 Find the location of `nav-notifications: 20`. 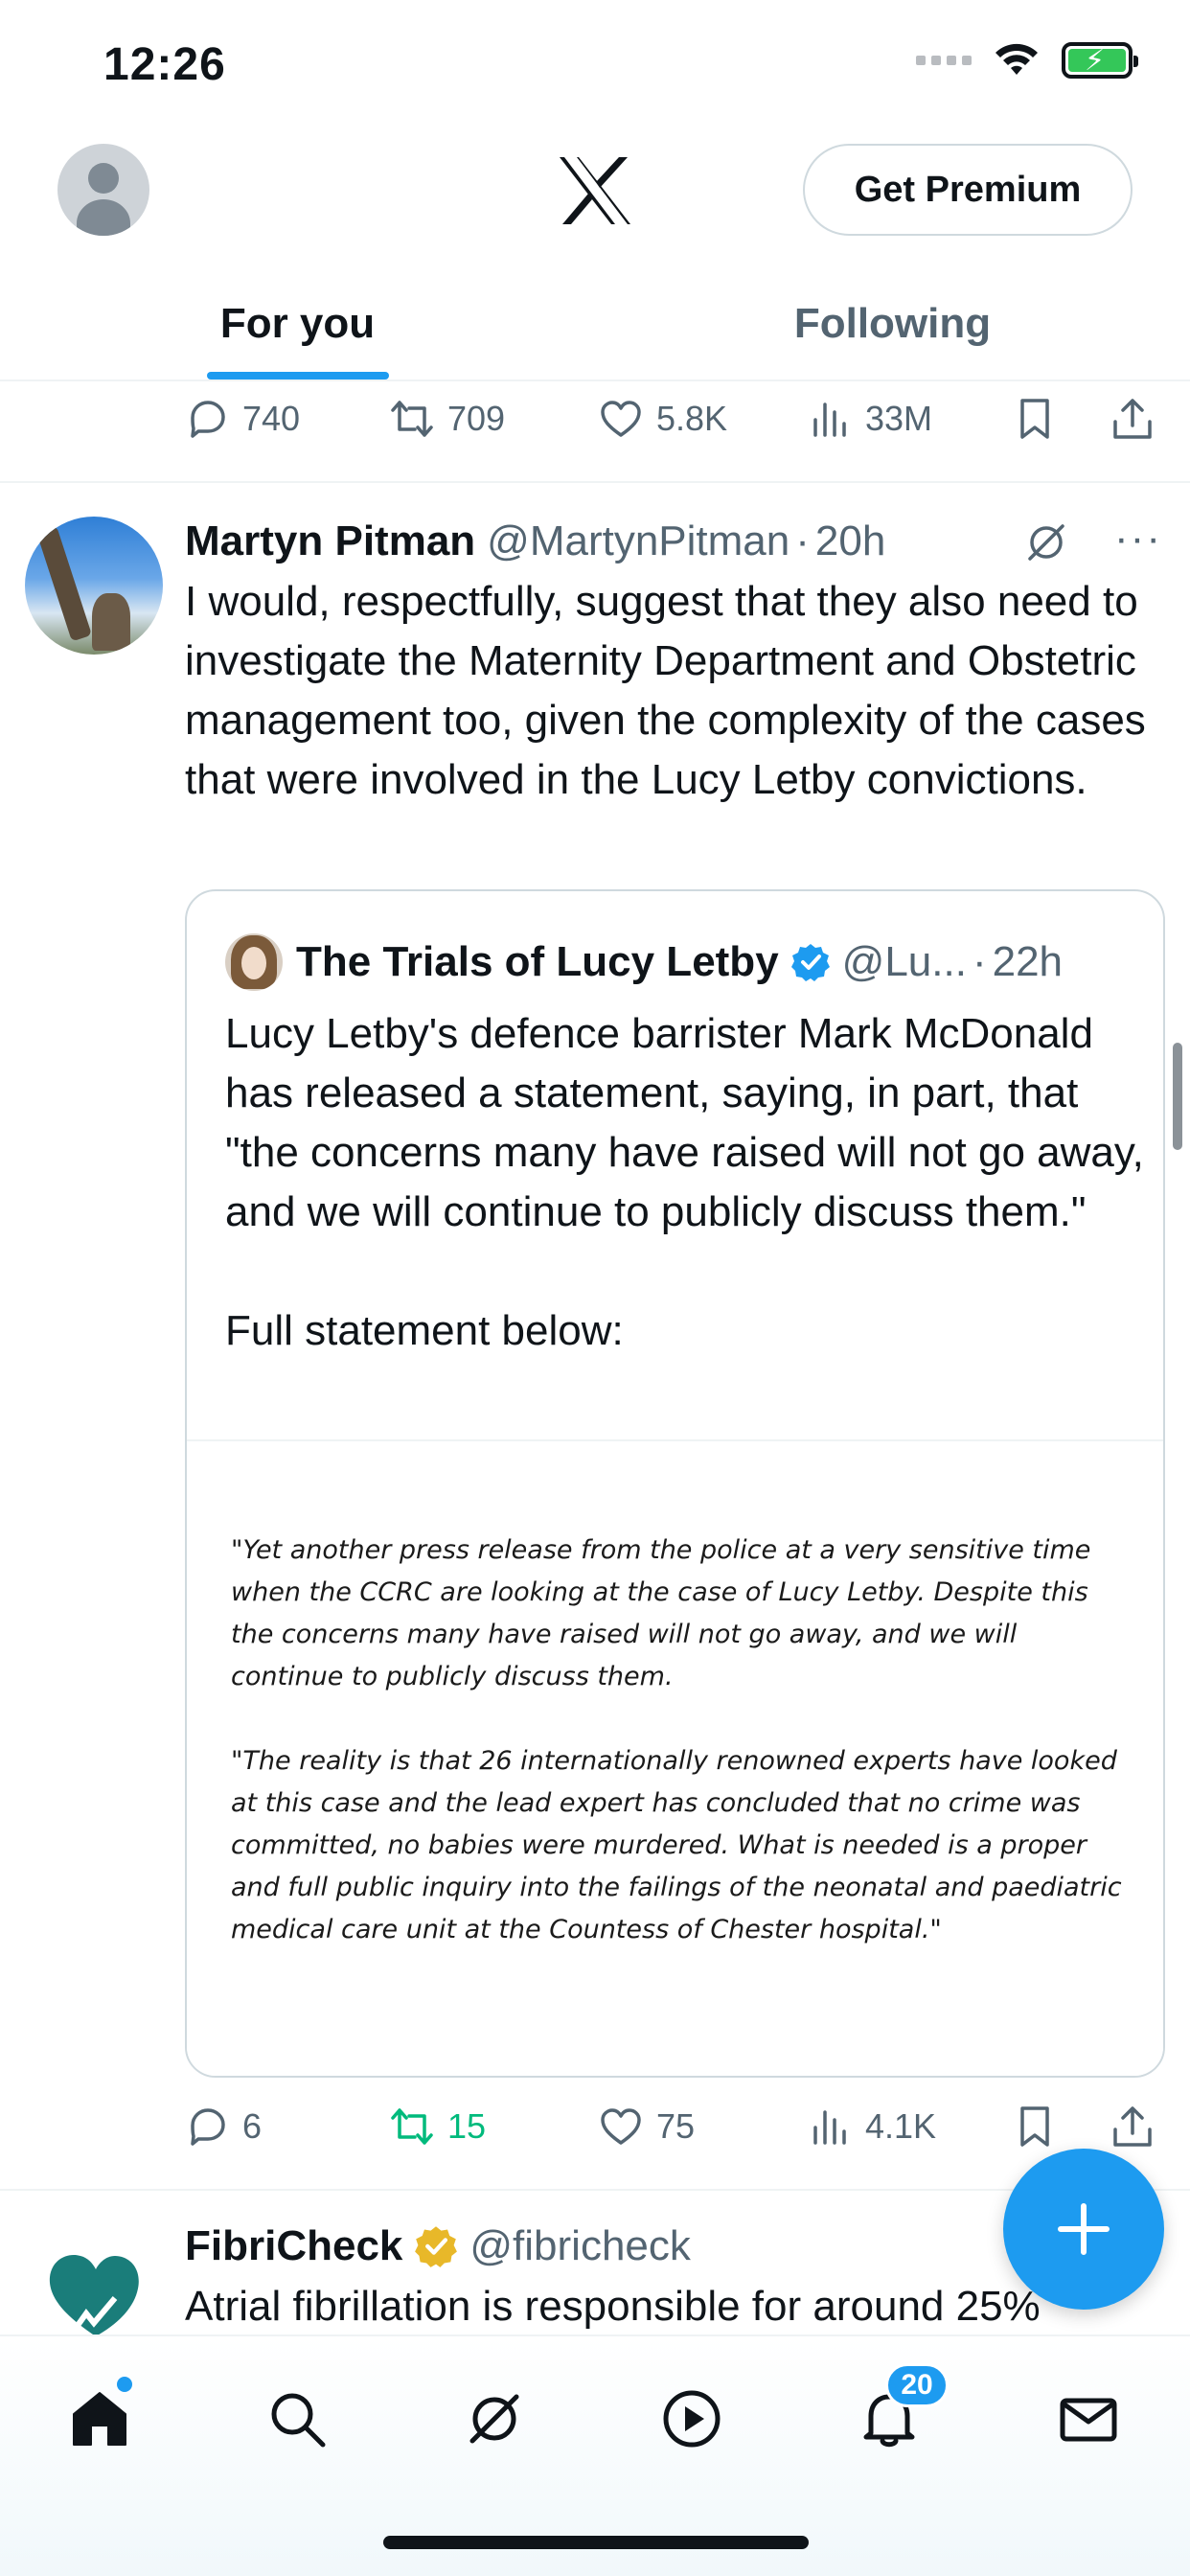

nav-notifications: 20 is located at coordinates (900, 2410).